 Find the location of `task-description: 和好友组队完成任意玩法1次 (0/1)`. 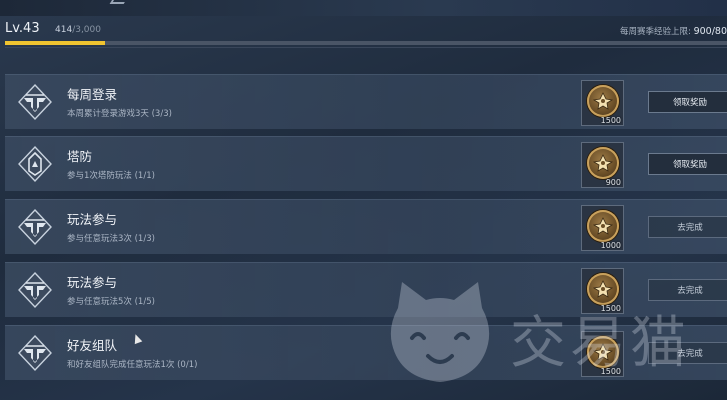

task-description: 和好友组队完成任意玩法1次 (0/1) is located at coordinates (132, 365).